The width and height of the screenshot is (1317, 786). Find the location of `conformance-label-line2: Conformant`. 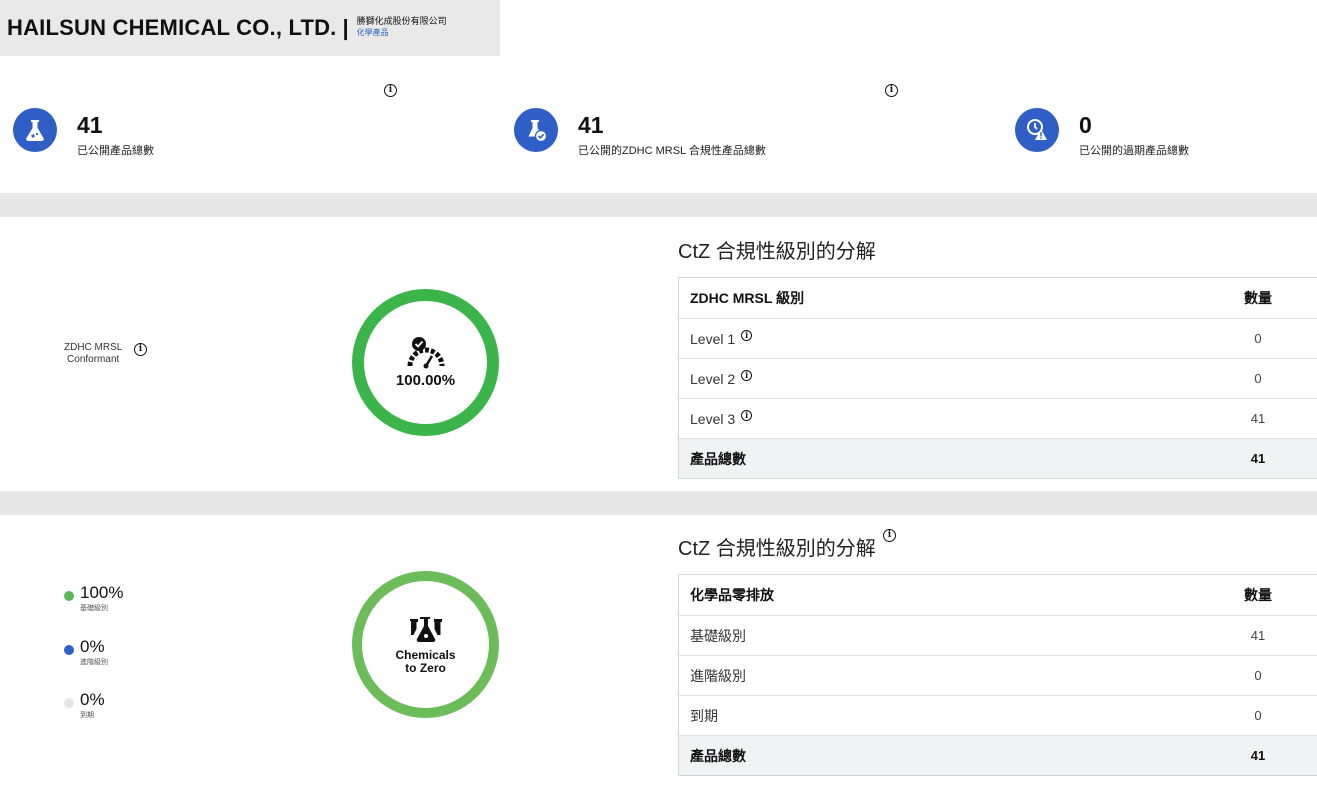

conformance-label-line2: Conformant is located at coordinates (93, 359).